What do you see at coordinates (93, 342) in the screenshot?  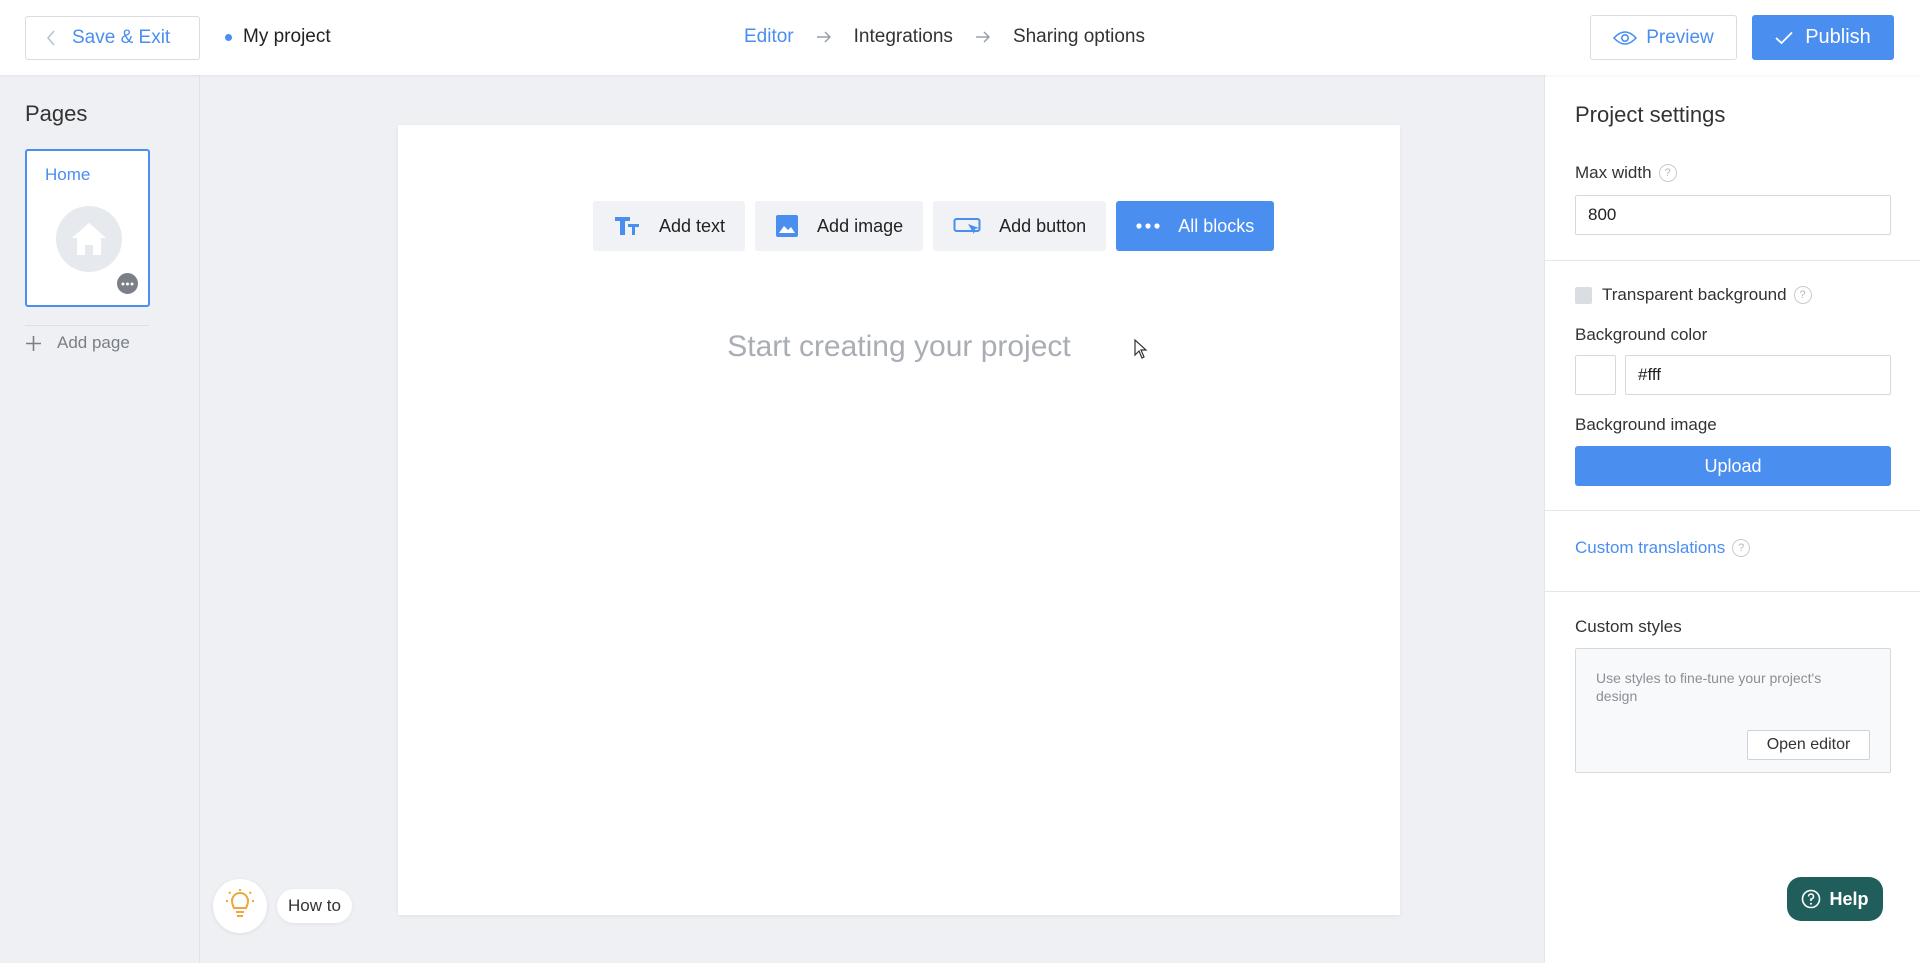 I see `add-page-label: Add page` at bounding box center [93, 342].